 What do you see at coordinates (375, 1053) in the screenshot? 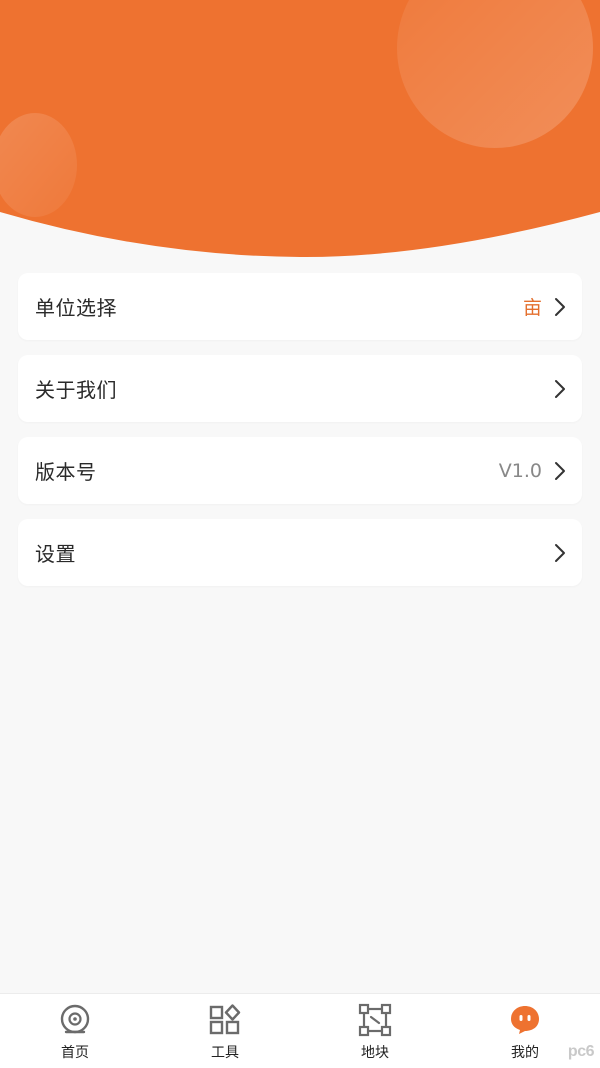
I see `tab-label: 地块` at bounding box center [375, 1053].